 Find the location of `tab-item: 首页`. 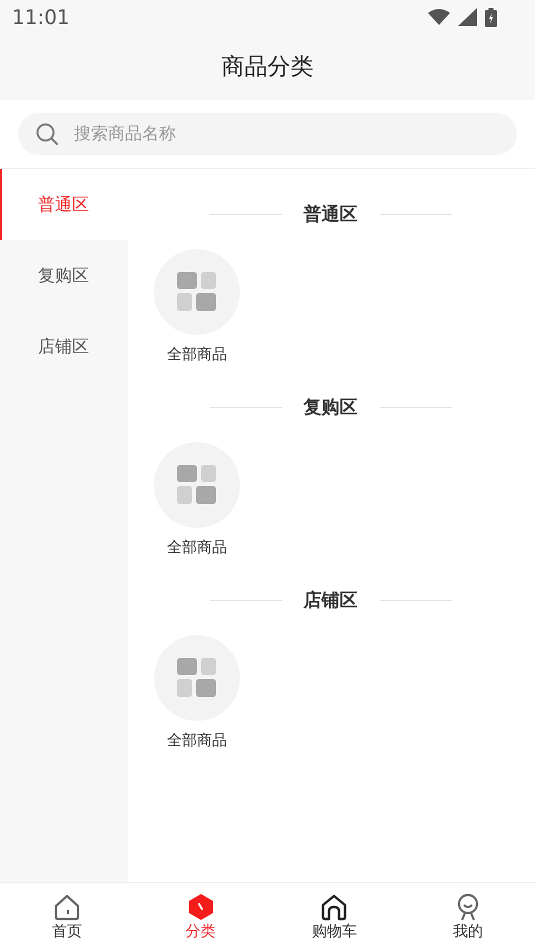

tab-item: 首页 is located at coordinates (67, 917).